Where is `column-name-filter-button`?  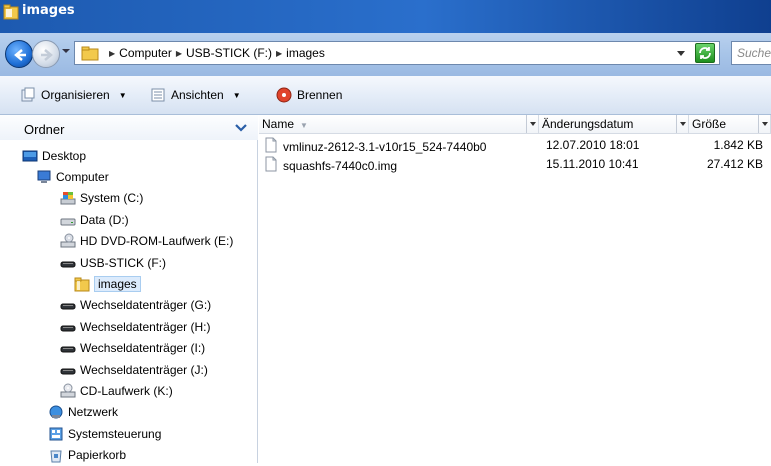 column-name-filter-button is located at coordinates (532, 124).